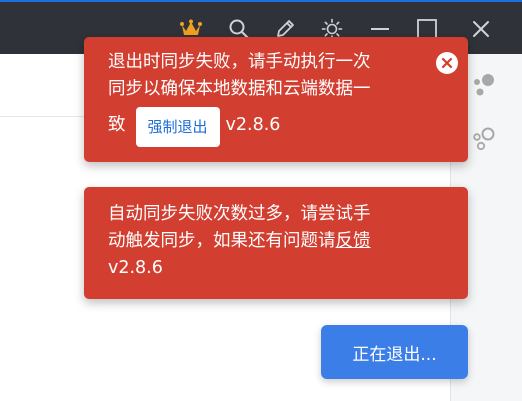 The width and height of the screenshot is (522, 401). I want to click on toast-line: 同步以确保本地数据和云端数据一, so click(239, 89).